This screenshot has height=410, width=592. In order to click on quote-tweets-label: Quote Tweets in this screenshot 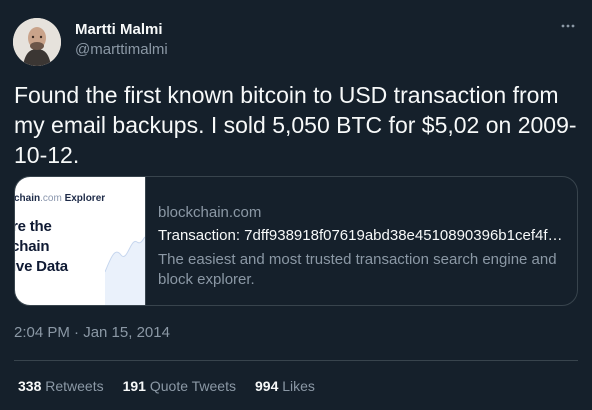, I will do `click(192, 386)`.